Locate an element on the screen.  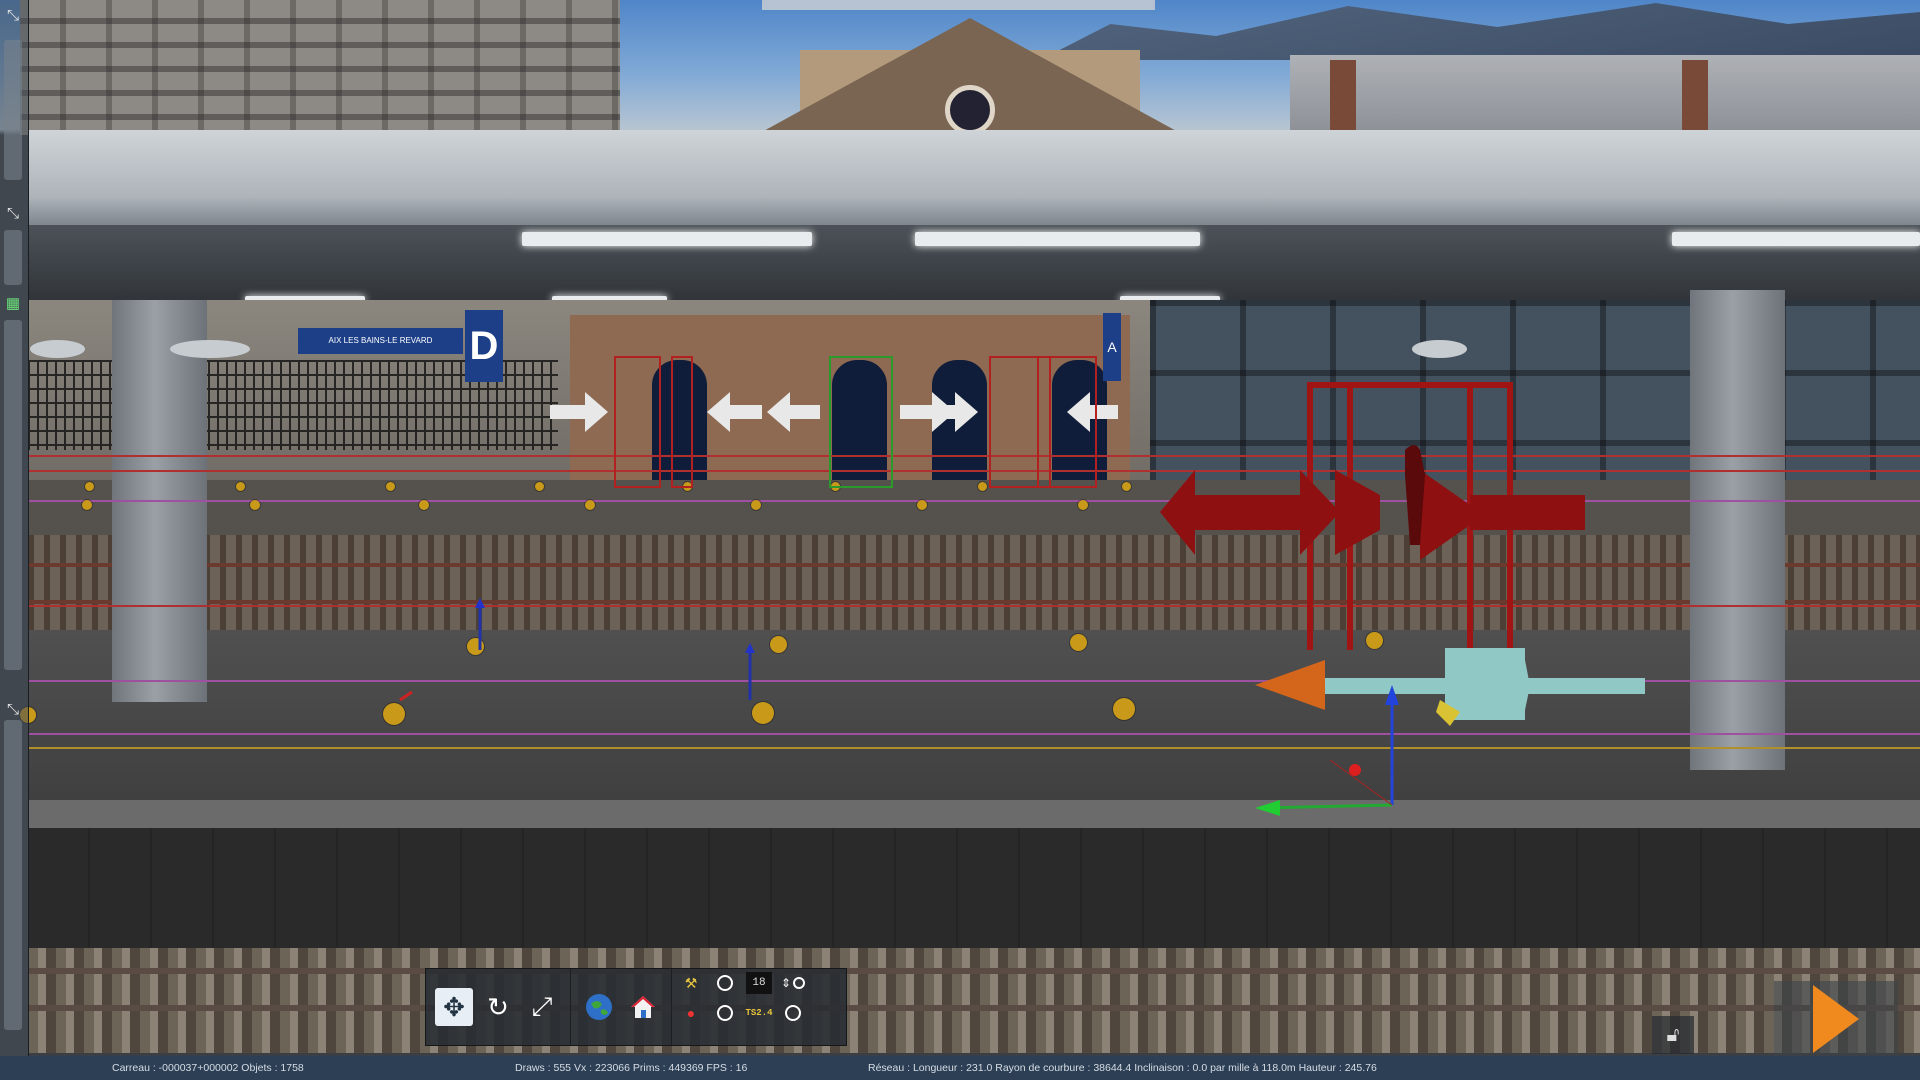
globe-icon is located at coordinates (599, 1007).